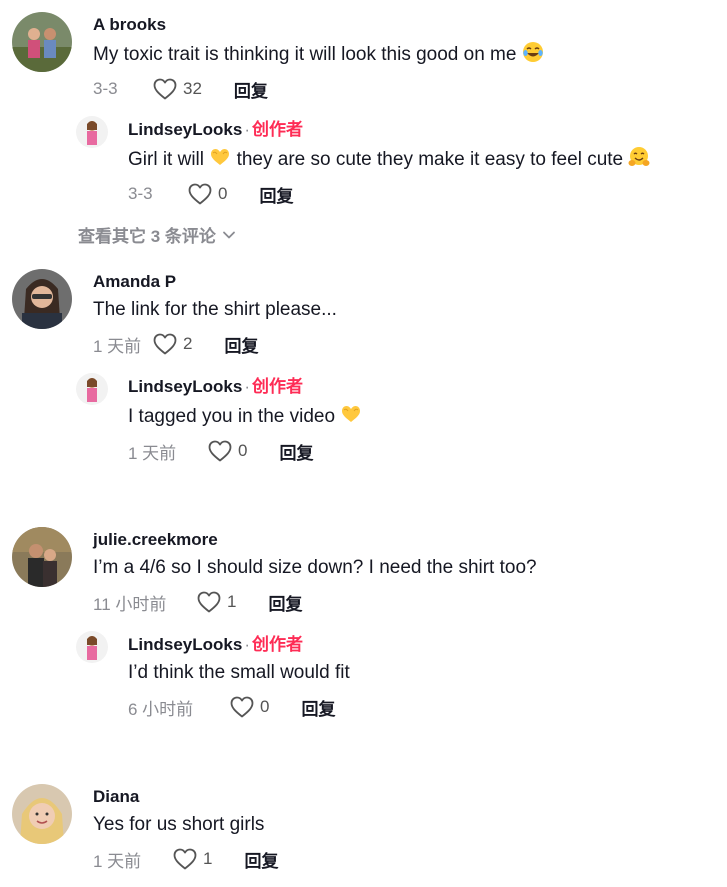 This screenshot has width=727, height=887. What do you see at coordinates (389, 194) in the screenshot?
I see `comment-meta: 3-3 0 回复` at bounding box center [389, 194].